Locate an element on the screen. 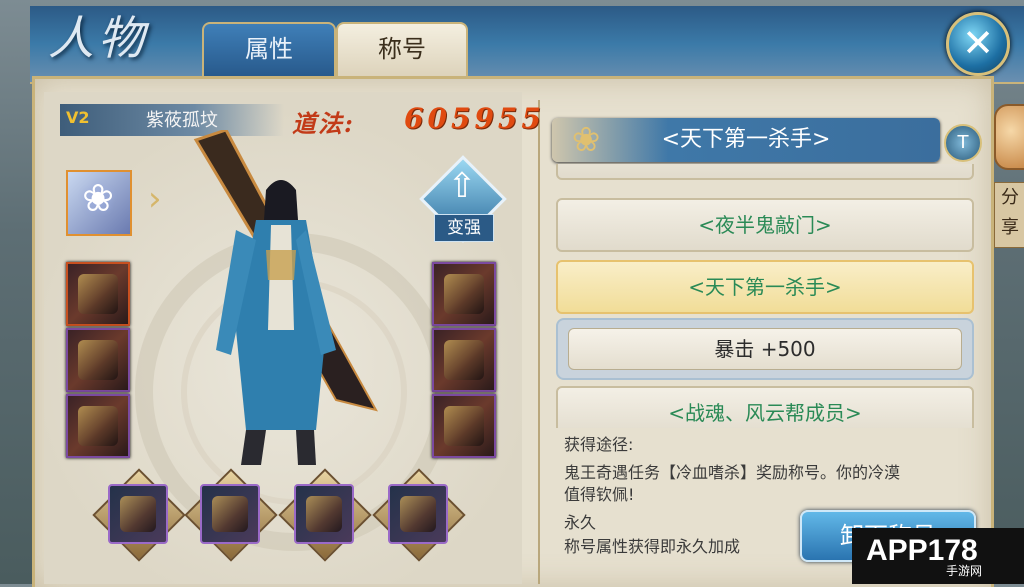 The width and height of the screenshot is (1024, 587). source-label: 获得途径: is located at coordinates (599, 444).